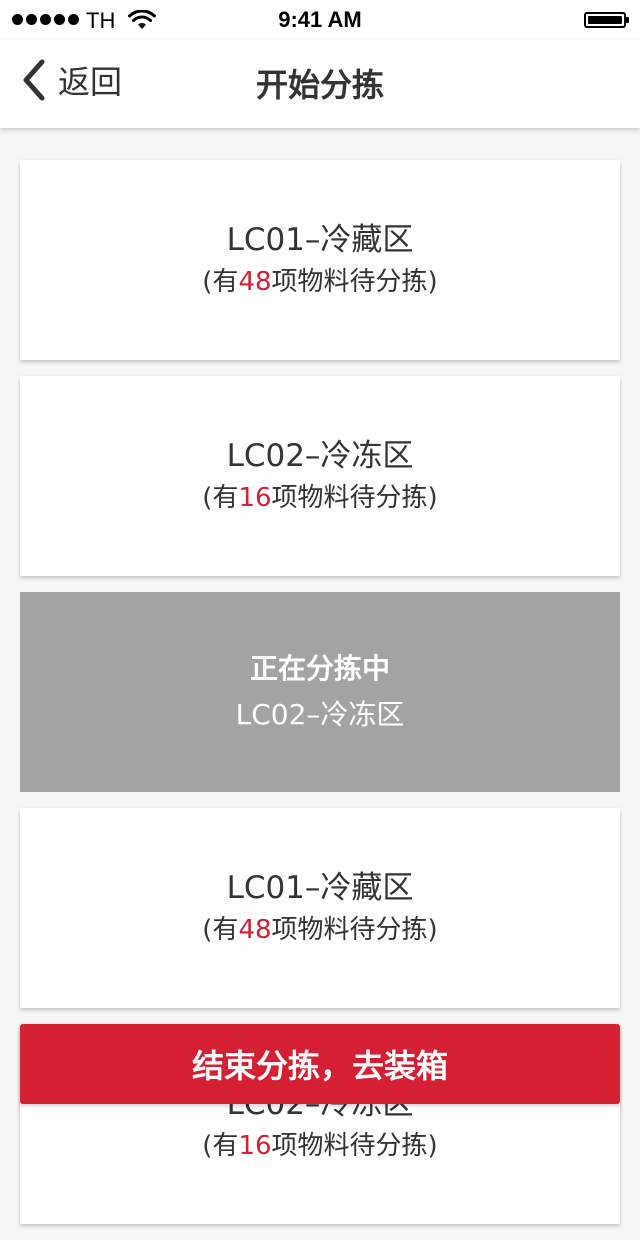  I want to click on back-label: 返回, so click(90, 82).